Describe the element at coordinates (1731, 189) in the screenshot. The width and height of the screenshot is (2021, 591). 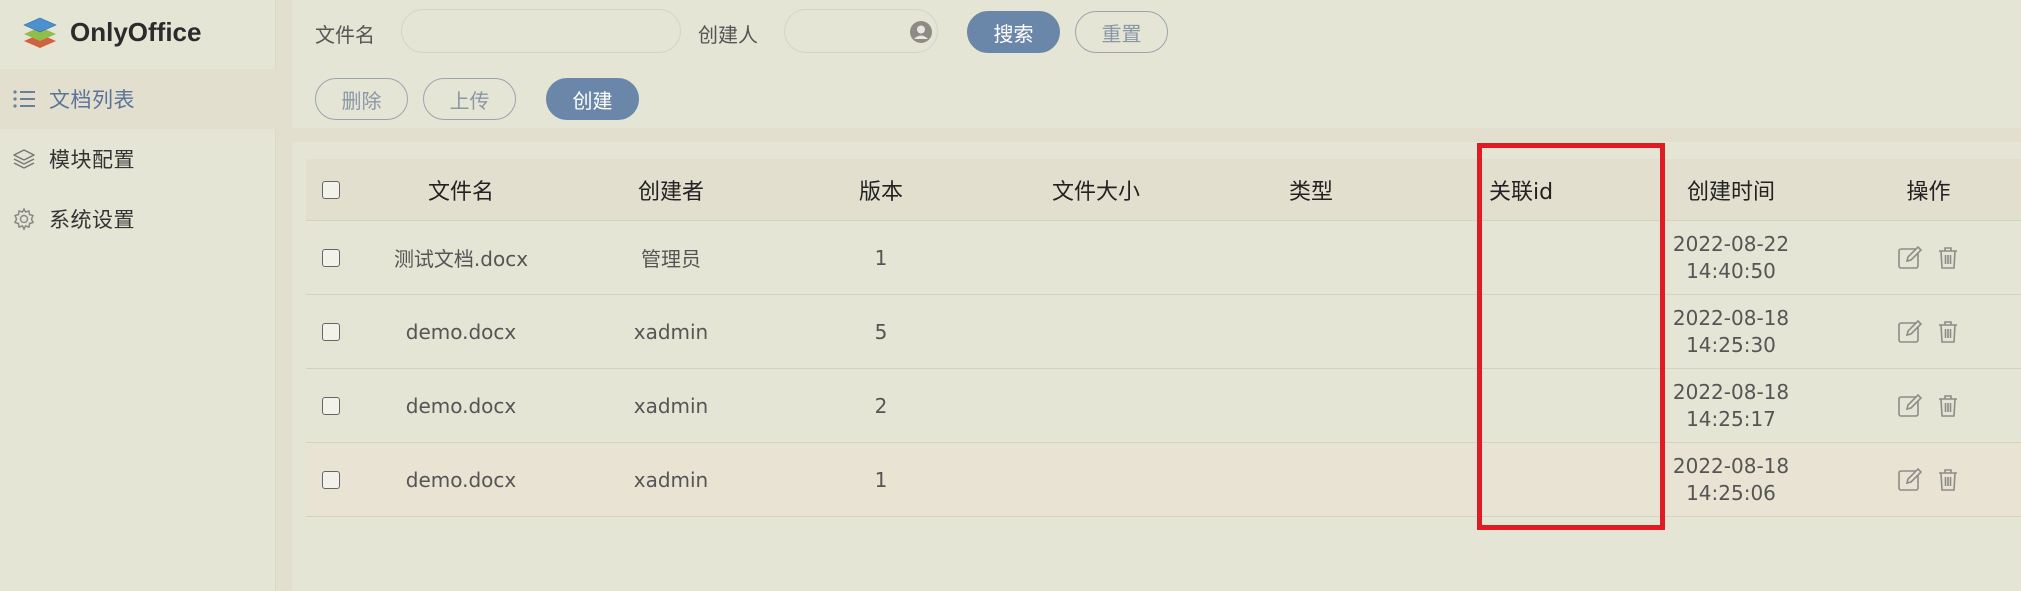
I see `column-header-created-time: 创建时间` at that location.